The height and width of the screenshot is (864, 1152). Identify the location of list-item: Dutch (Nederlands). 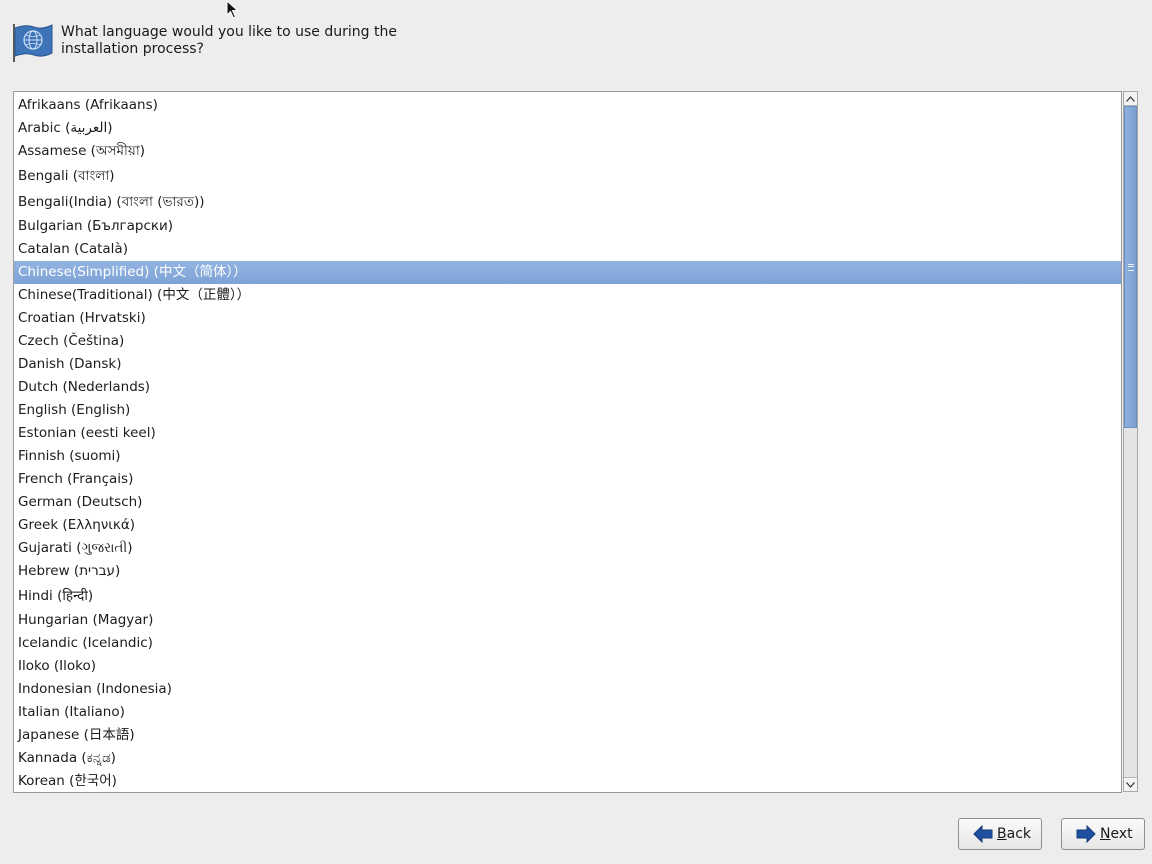
(567, 387).